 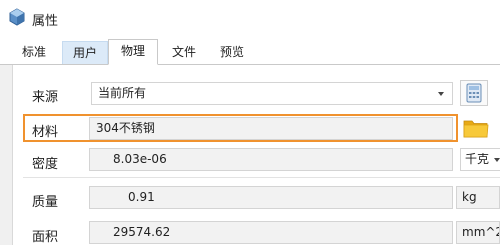 I want to click on calculator-icon, so click(x=474, y=93).